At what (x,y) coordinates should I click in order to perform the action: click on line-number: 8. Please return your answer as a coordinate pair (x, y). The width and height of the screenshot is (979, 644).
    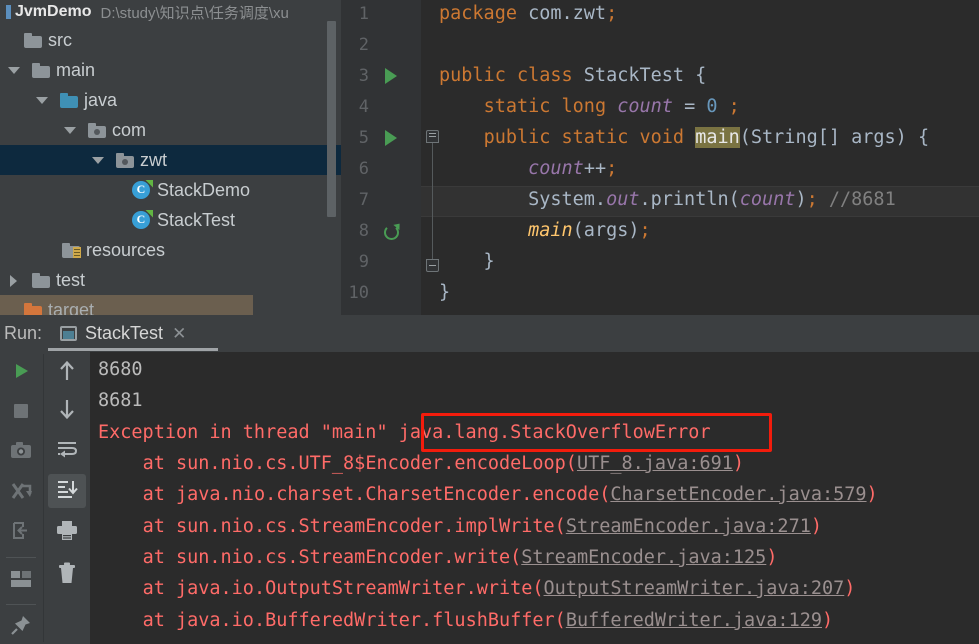
    Looking at the image, I should click on (363, 231).